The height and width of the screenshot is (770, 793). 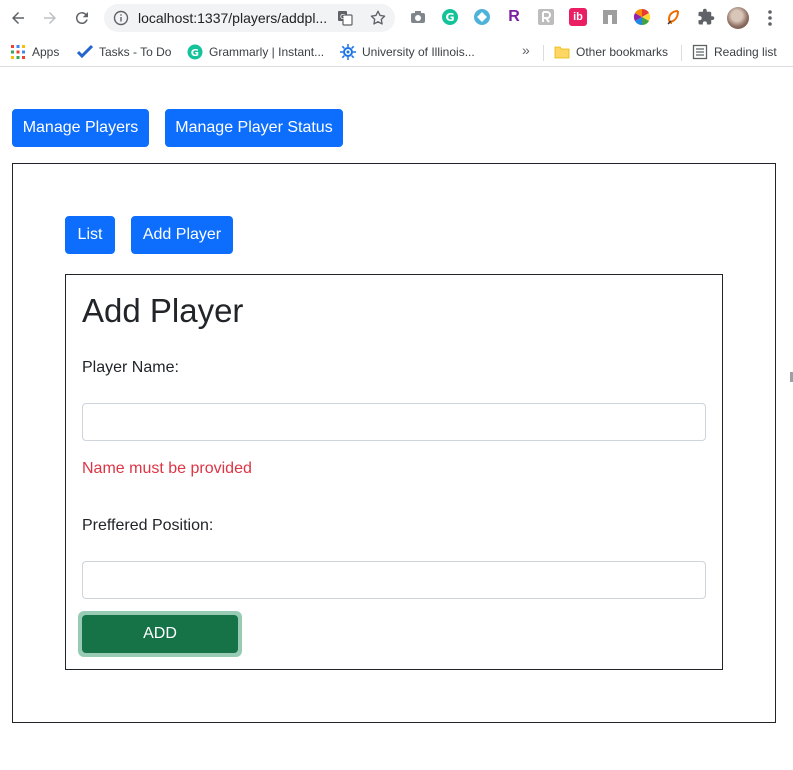 I want to click on bookmark-reading-list: Reading list, so click(x=734, y=52).